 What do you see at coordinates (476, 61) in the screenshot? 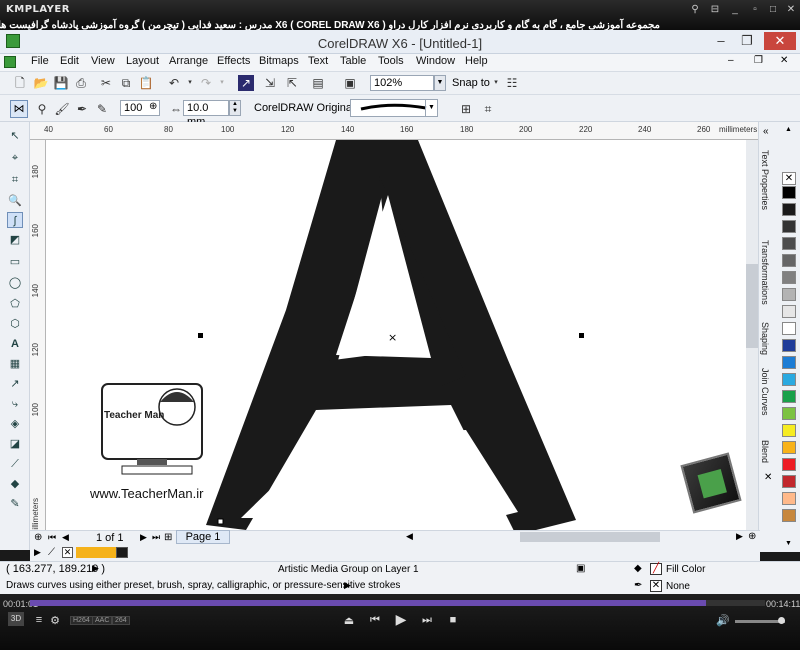
I see `menu-help: Help` at bounding box center [476, 61].